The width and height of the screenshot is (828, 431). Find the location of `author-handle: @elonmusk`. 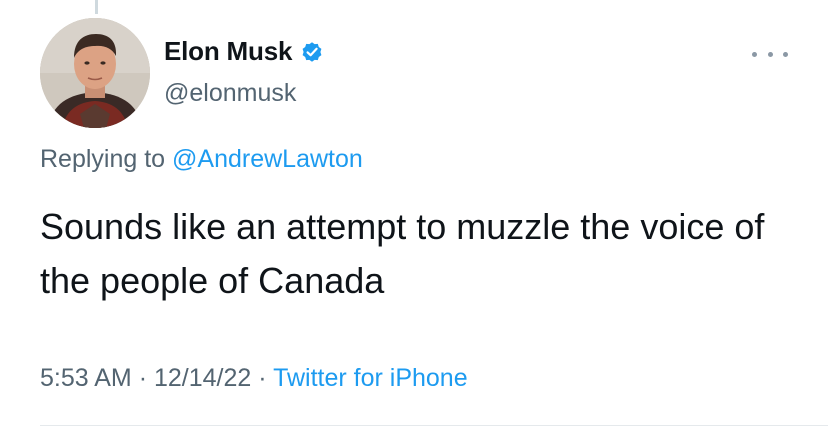

author-handle: @elonmusk is located at coordinates (230, 93).